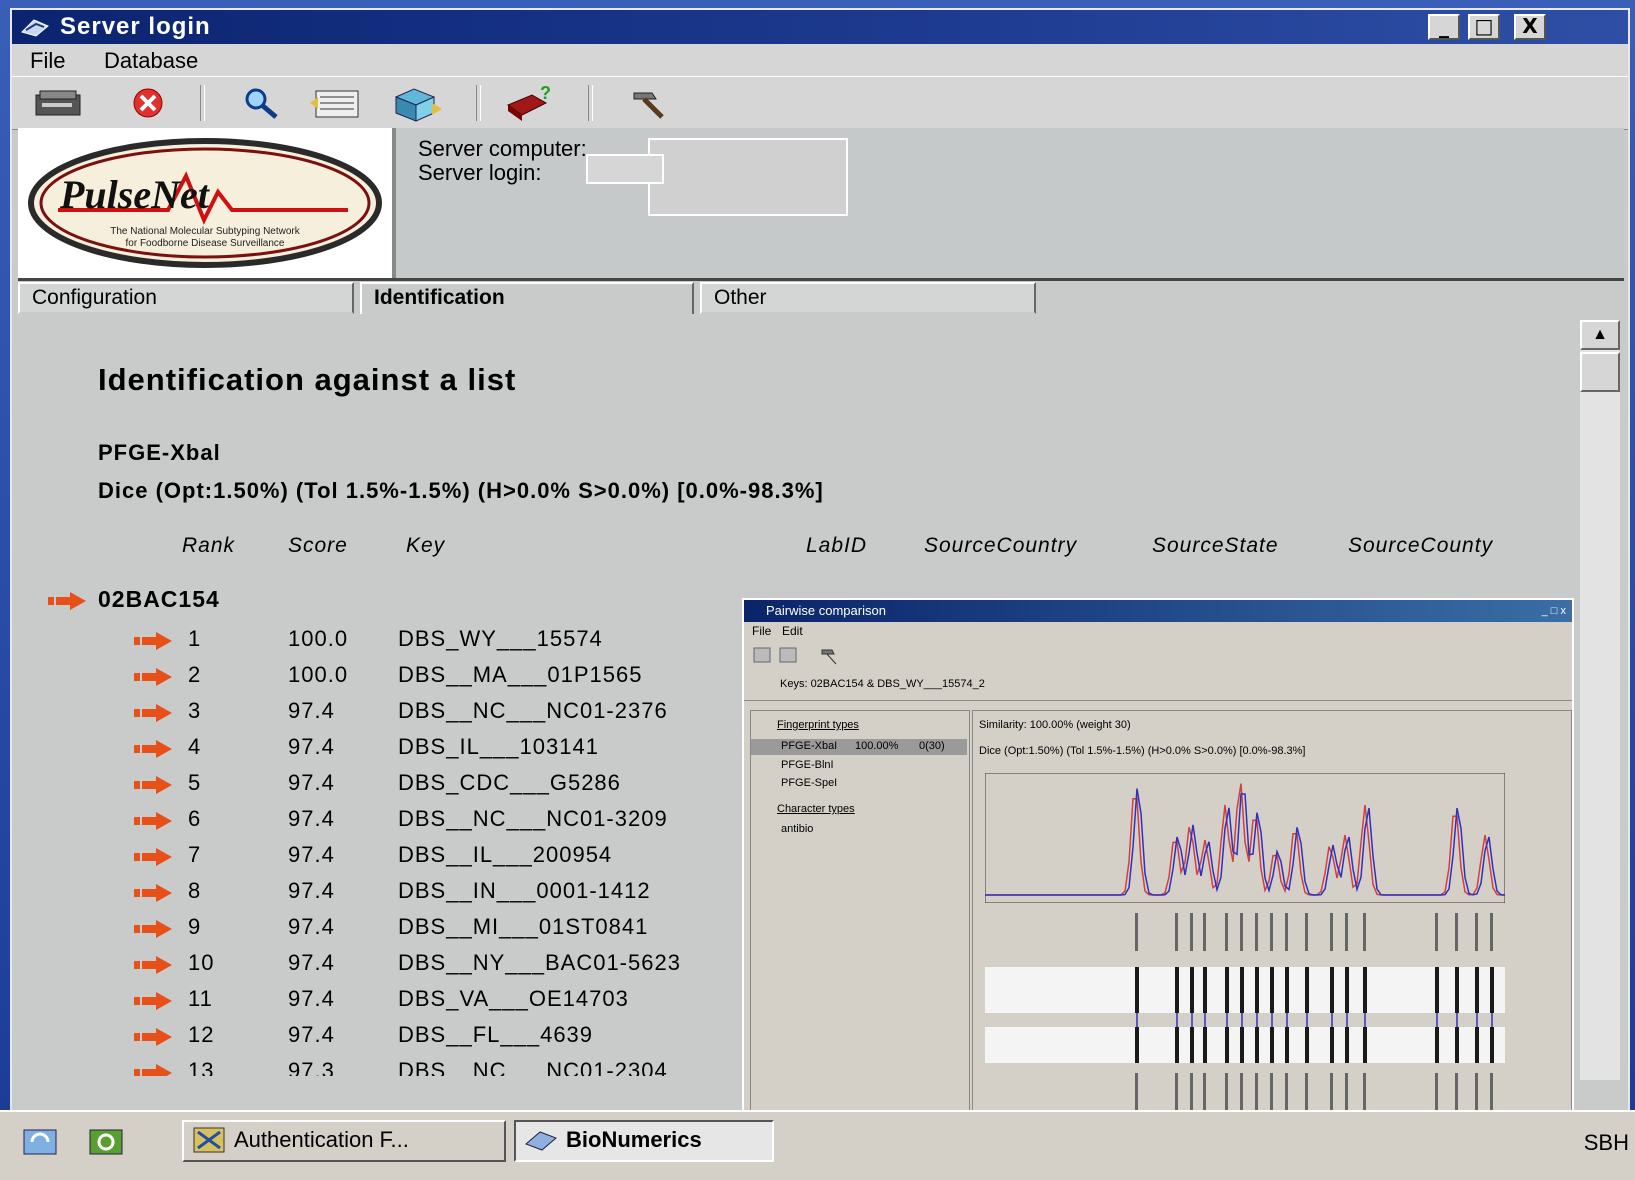  I want to click on selected-fingerprint-row: PFGE-XbaI 100.00% 0(30), so click(859, 747).